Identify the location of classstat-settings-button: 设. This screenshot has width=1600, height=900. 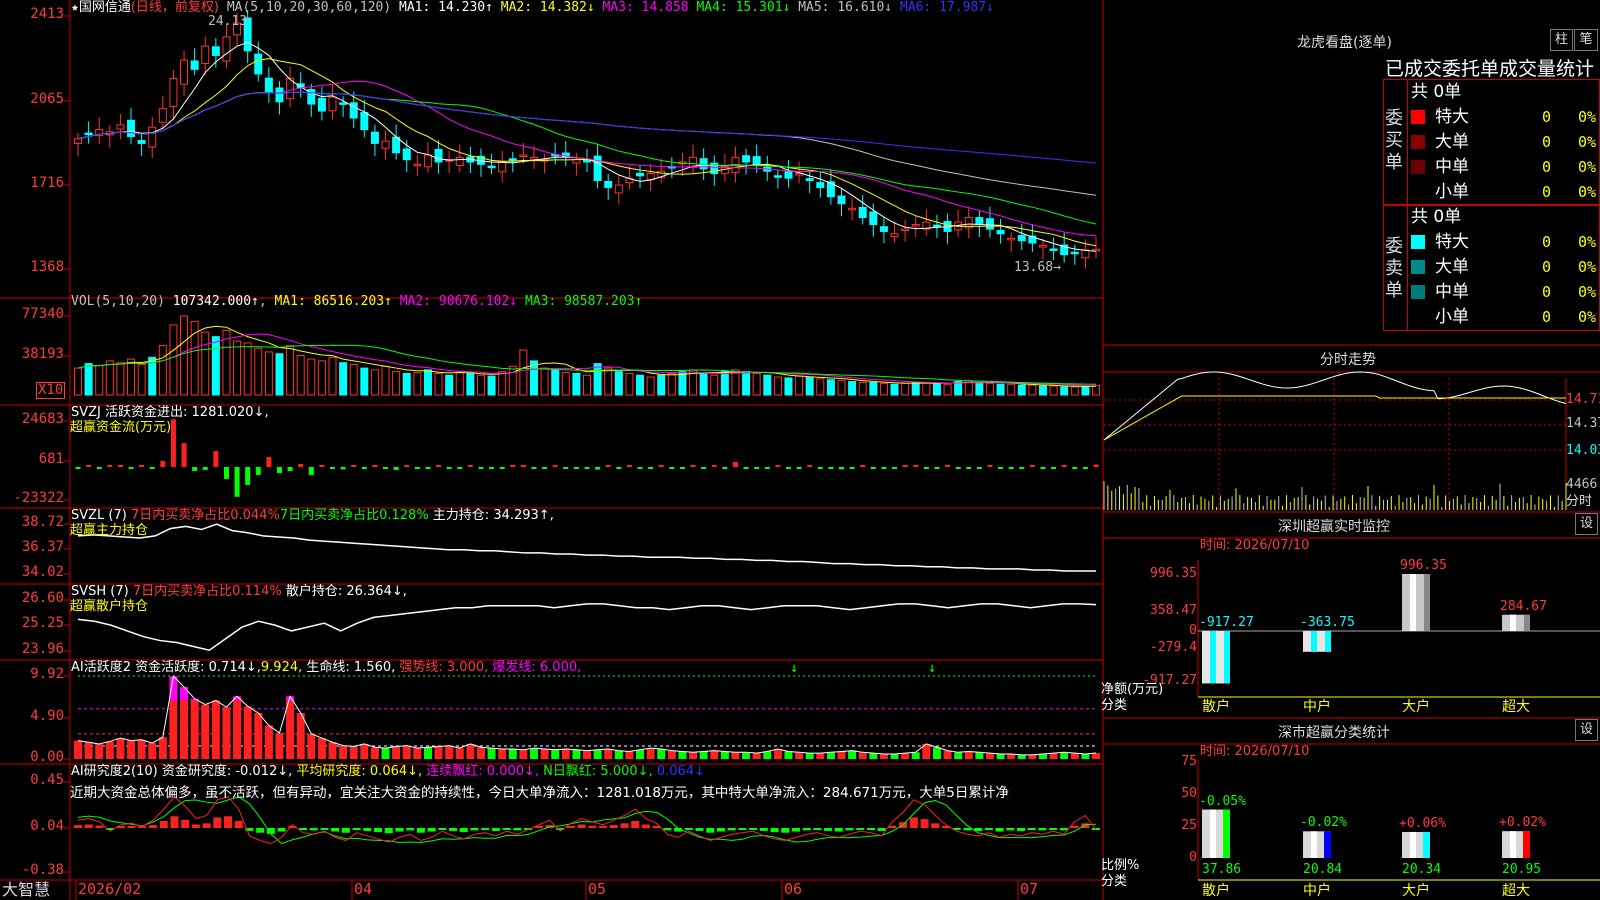
(1586, 730).